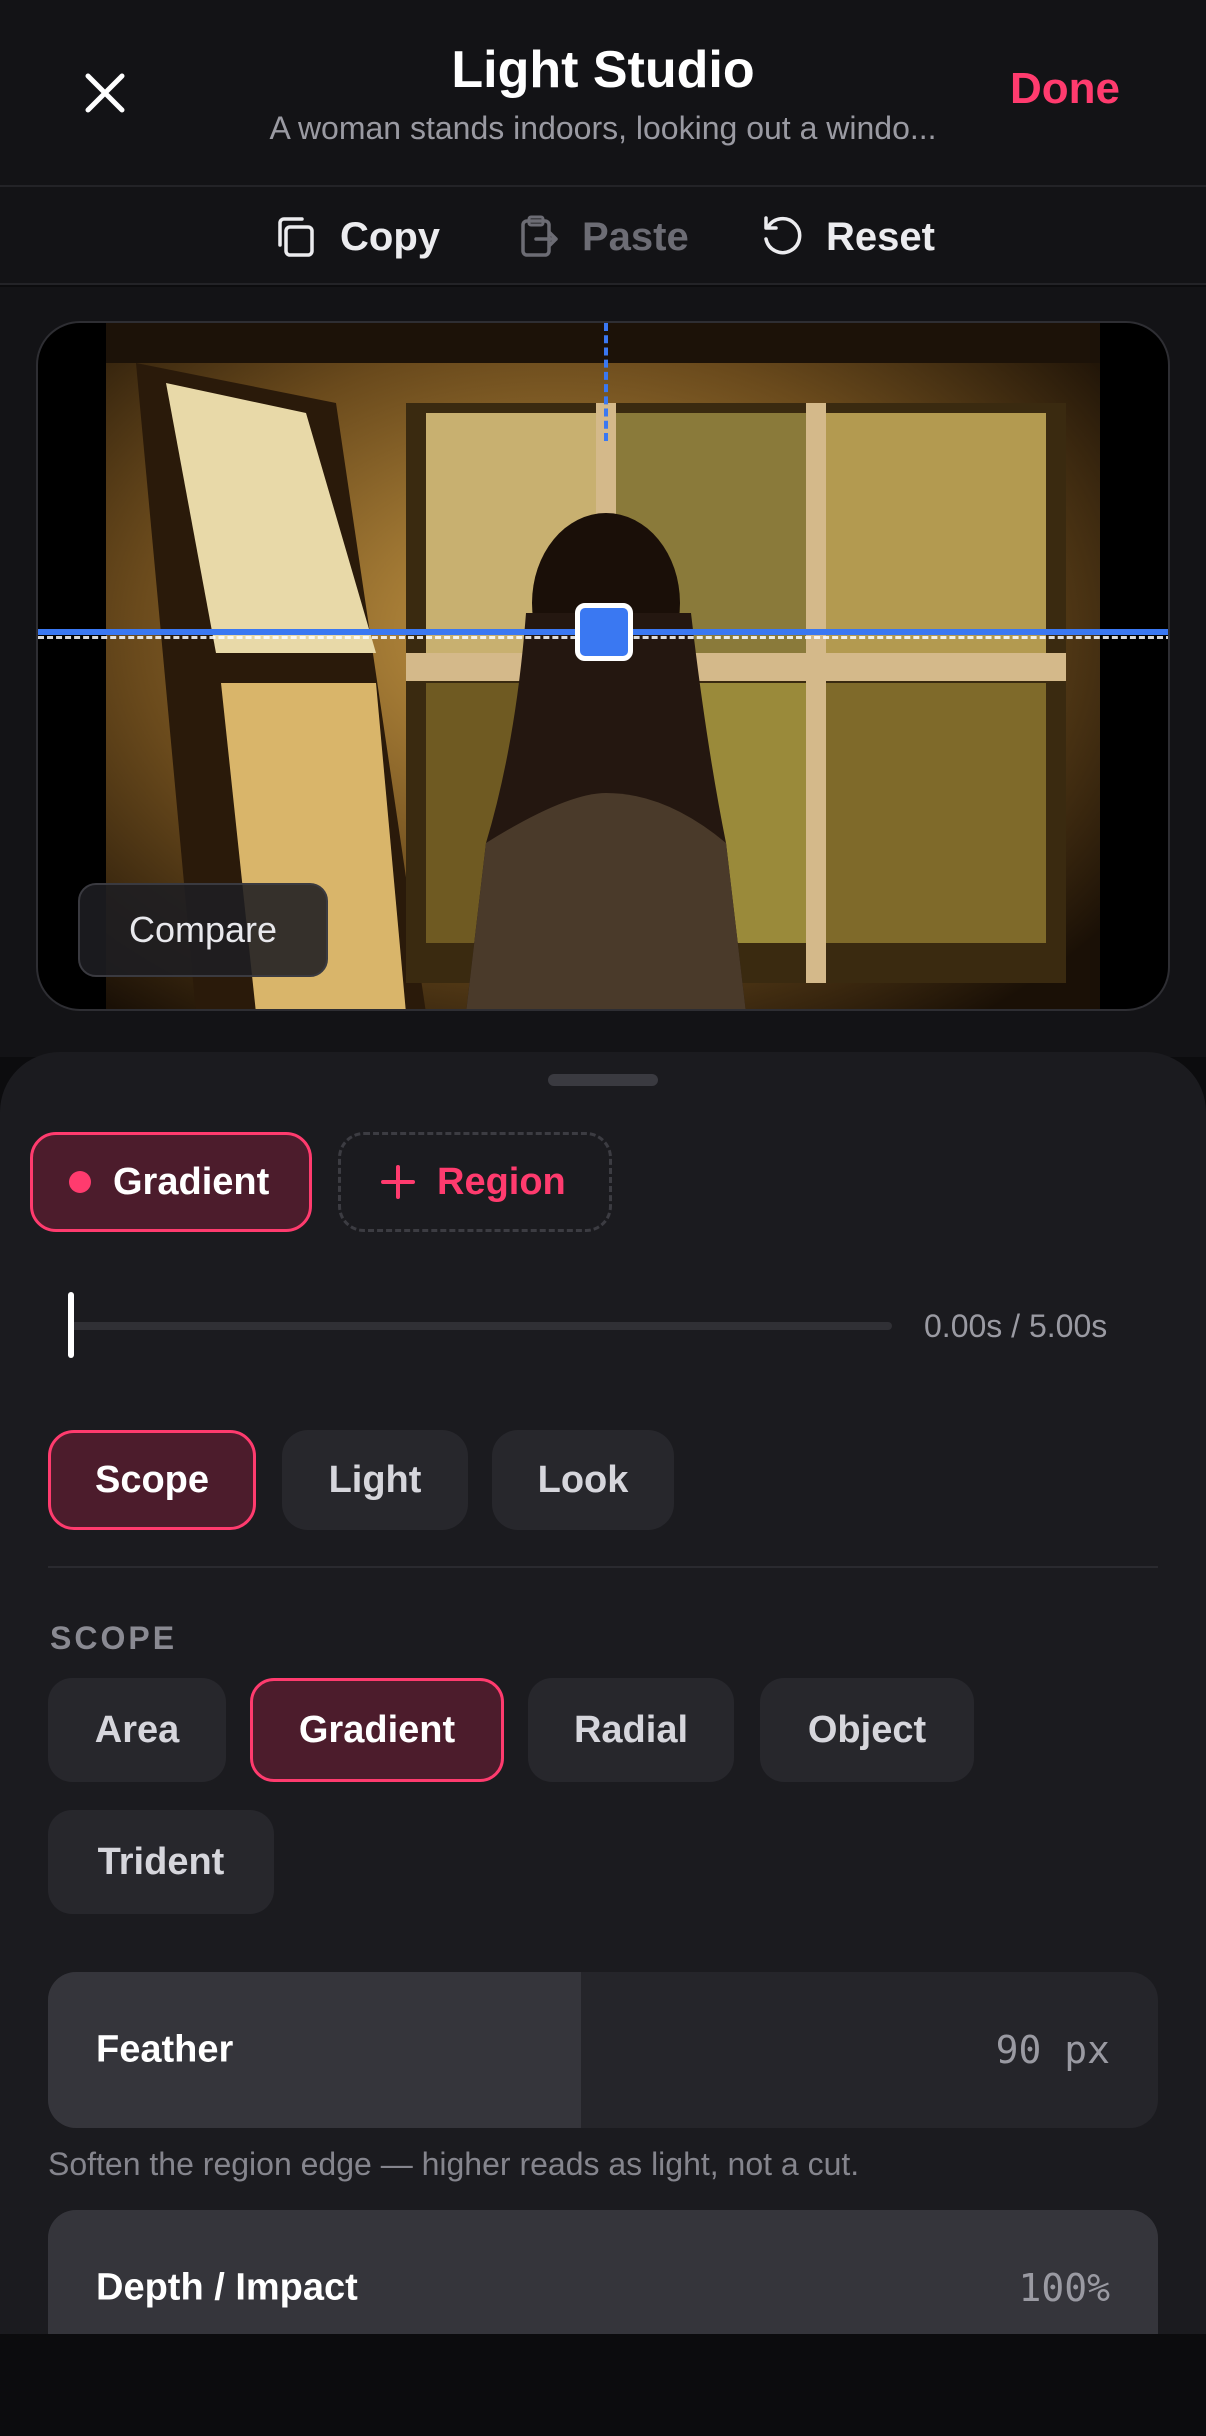  I want to click on feather-label: Feather, so click(165, 2049).